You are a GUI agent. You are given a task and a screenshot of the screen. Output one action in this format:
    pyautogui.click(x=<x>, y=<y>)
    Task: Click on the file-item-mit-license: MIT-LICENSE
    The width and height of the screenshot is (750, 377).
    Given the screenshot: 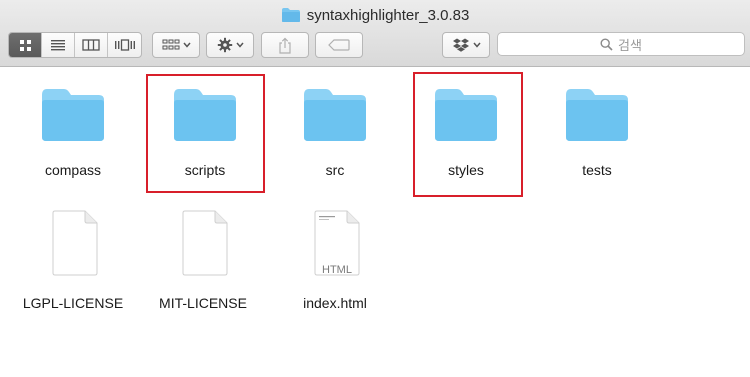 What is the action you would take?
    pyautogui.click(x=203, y=265)
    